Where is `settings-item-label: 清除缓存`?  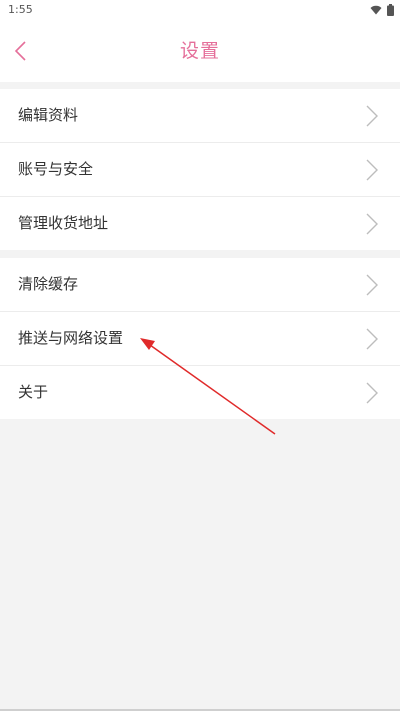 settings-item-label: 清除缓存 is located at coordinates (48, 284).